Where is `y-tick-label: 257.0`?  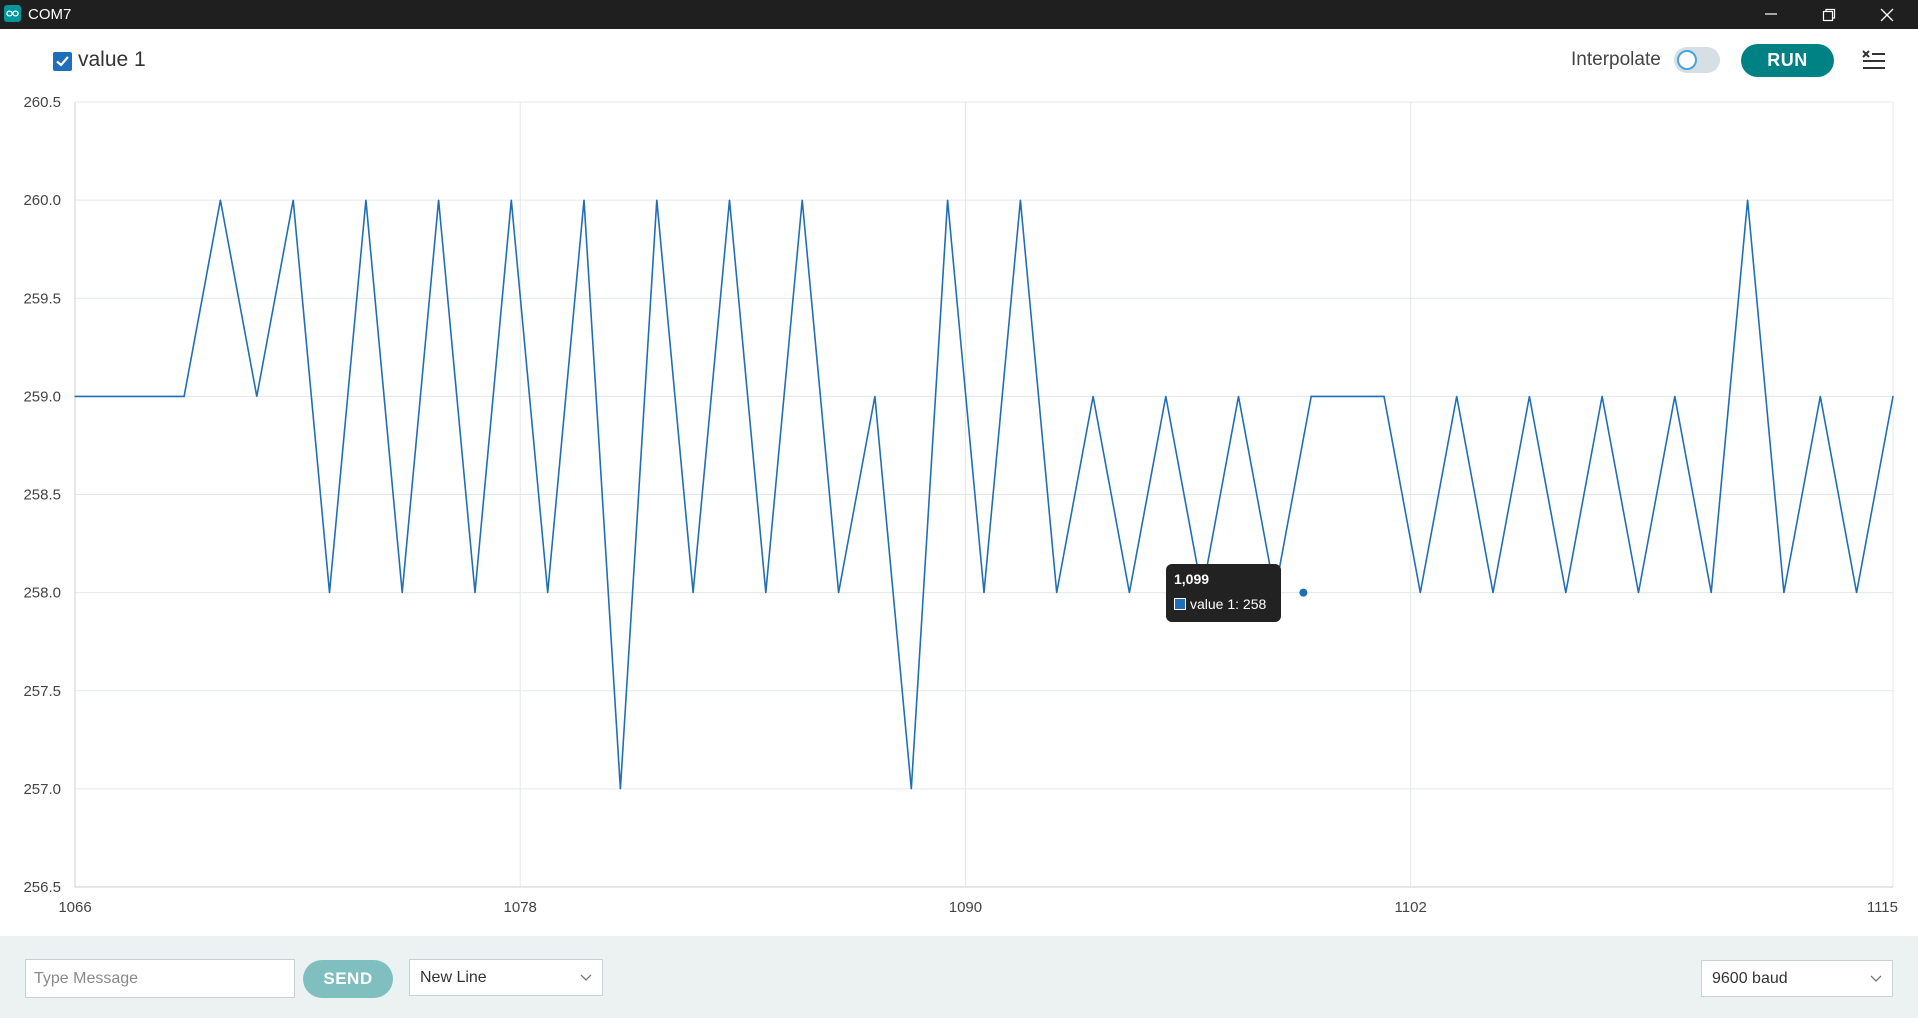
y-tick-label: 257.0 is located at coordinates (42, 789).